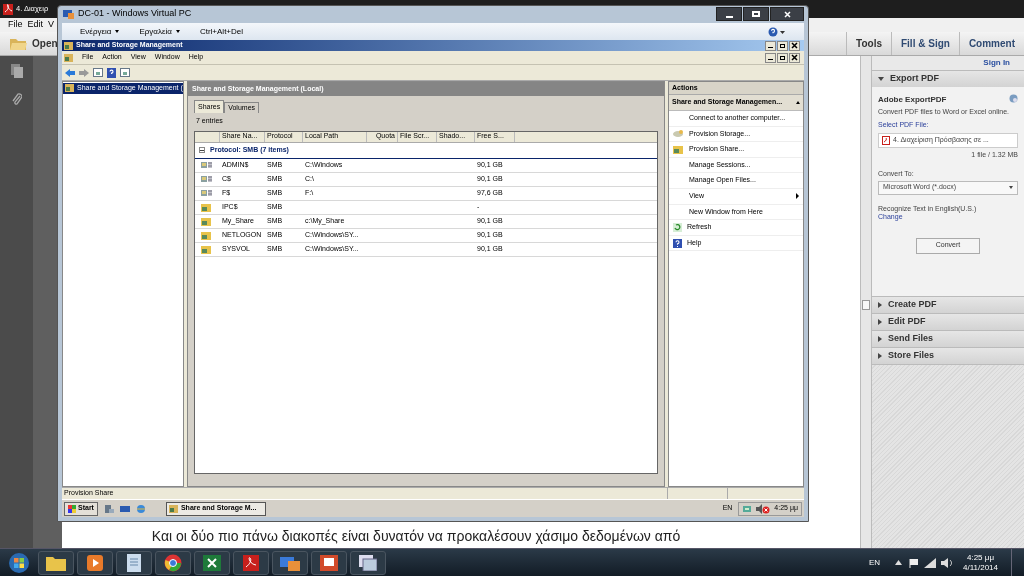 The height and width of the screenshot is (576, 1024). Describe the element at coordinates (135, 14) in the screenshot. I see `window-title: DC-01 - Windows Virtual PC` at that location.